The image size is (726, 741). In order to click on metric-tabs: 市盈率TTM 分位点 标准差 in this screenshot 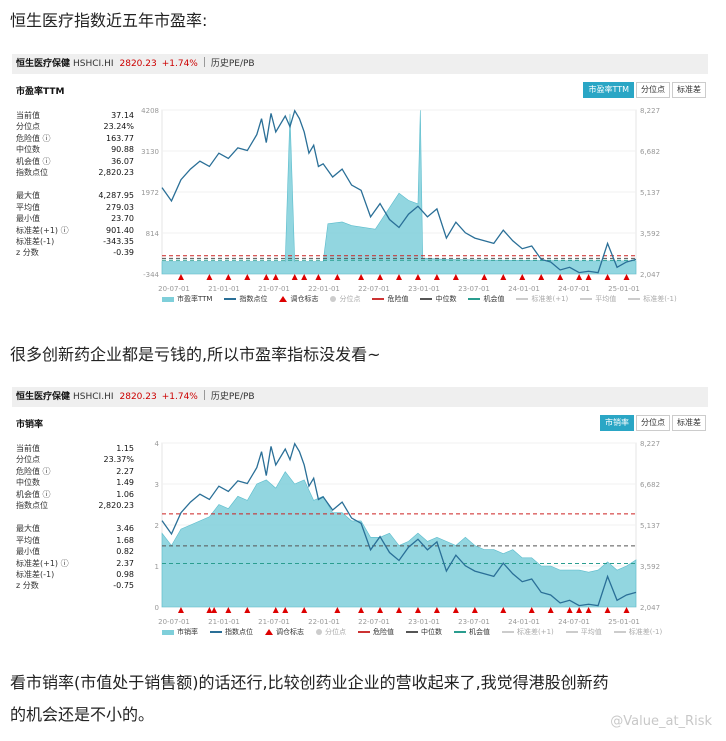, I will do `click(643, 90)`.